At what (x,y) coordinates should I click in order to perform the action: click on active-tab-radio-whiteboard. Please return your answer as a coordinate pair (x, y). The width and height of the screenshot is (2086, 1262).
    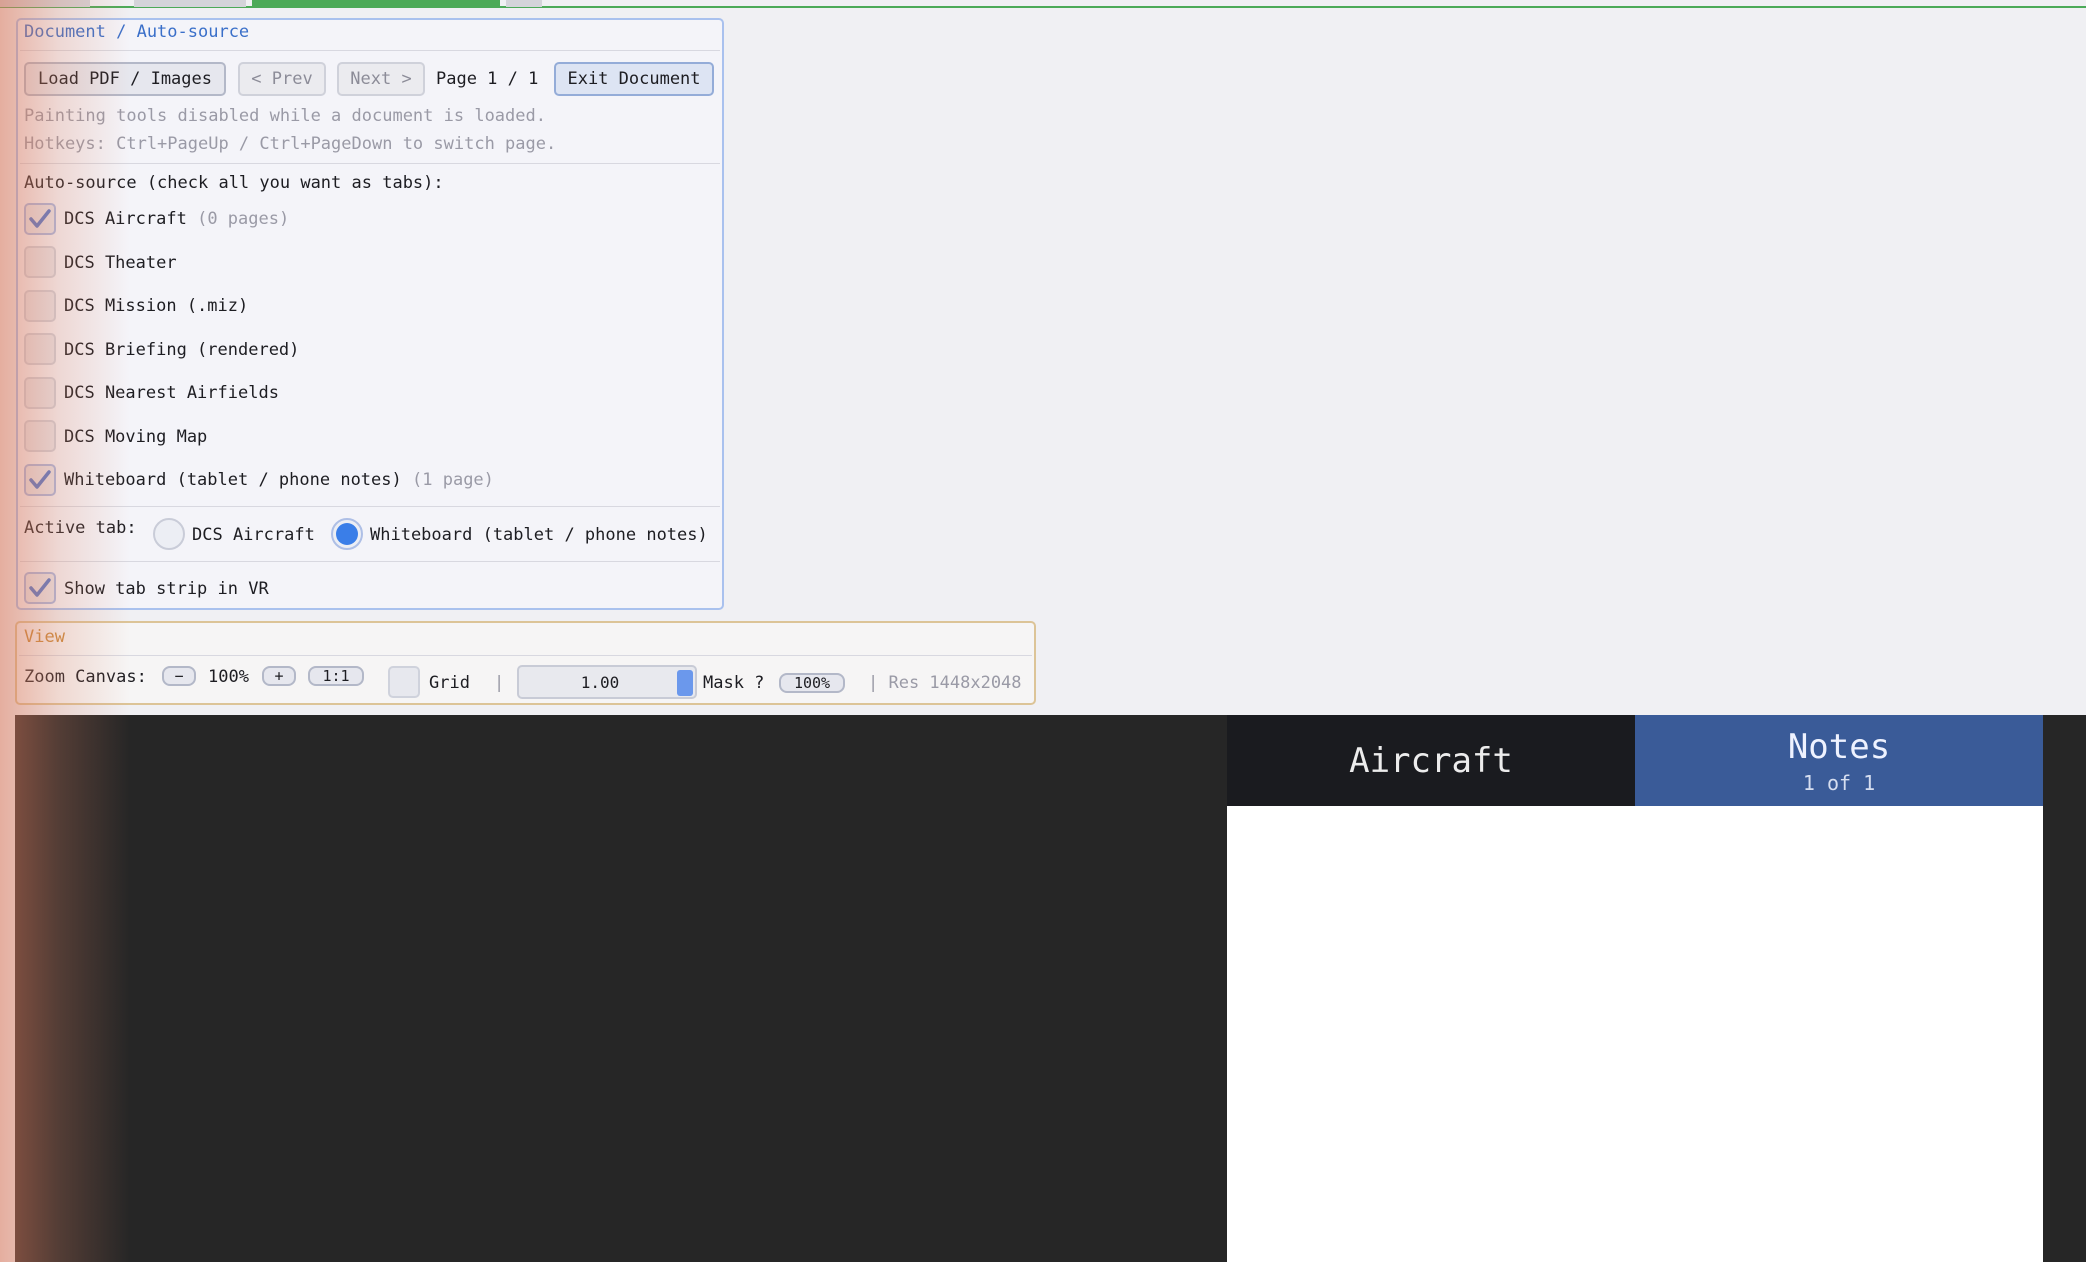
    Looking at the image, I should click on (347, 534).